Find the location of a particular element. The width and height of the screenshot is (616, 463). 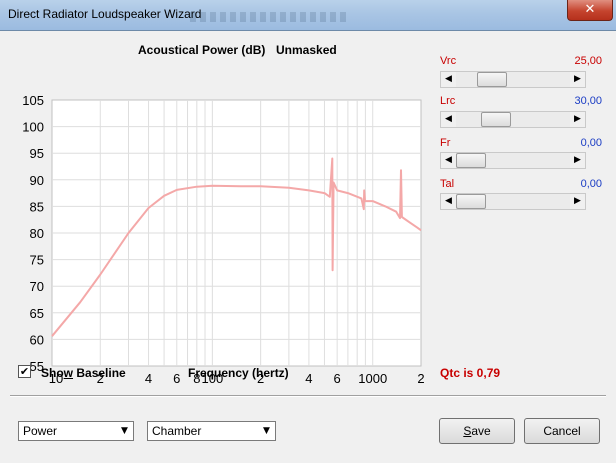

title-bar: Direct Radiator Loudspeaker Wizard ✕ is located at coordinates (308, 15).